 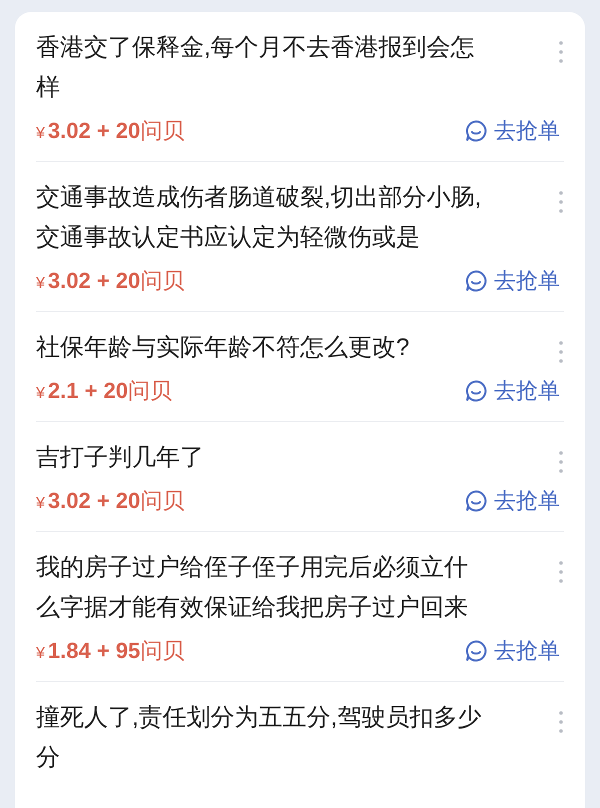 I want to click on question-title: 我的房子过户给侄子侄子用完后必须立什么字据才能有效保证给我把房子过户回来, so click(x=262, y=588).